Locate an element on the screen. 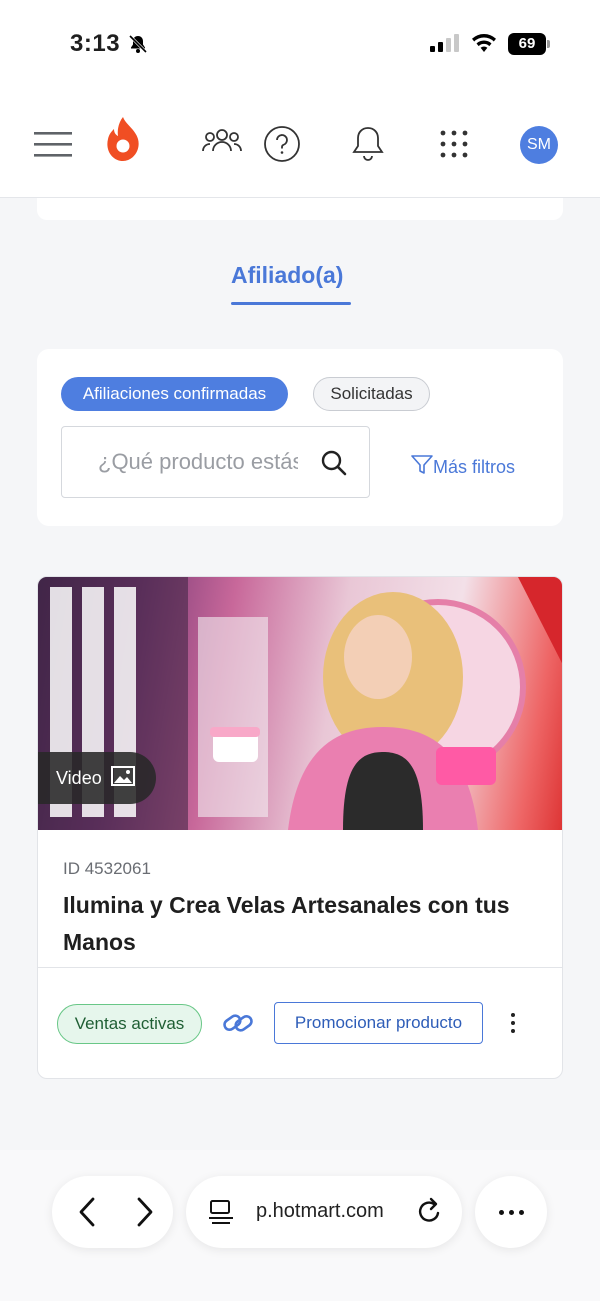 The image size is (600, 1301). status-bar: 3:13 69 is located at coordinates (300, 45).